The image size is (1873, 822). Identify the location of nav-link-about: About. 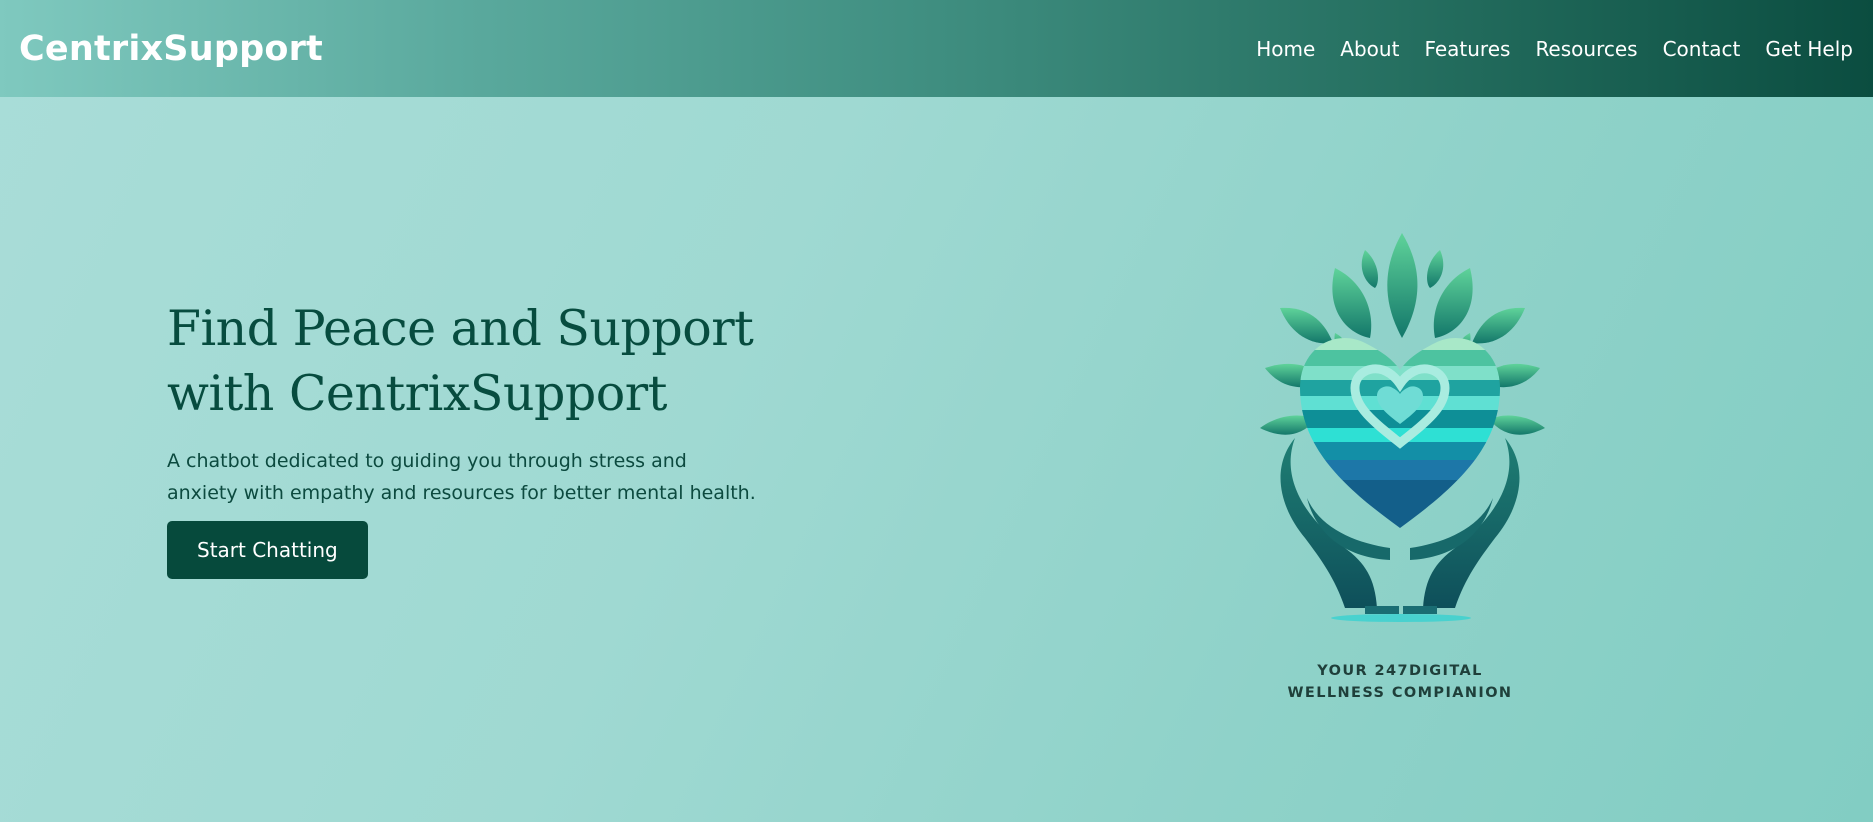
(1369, 49).